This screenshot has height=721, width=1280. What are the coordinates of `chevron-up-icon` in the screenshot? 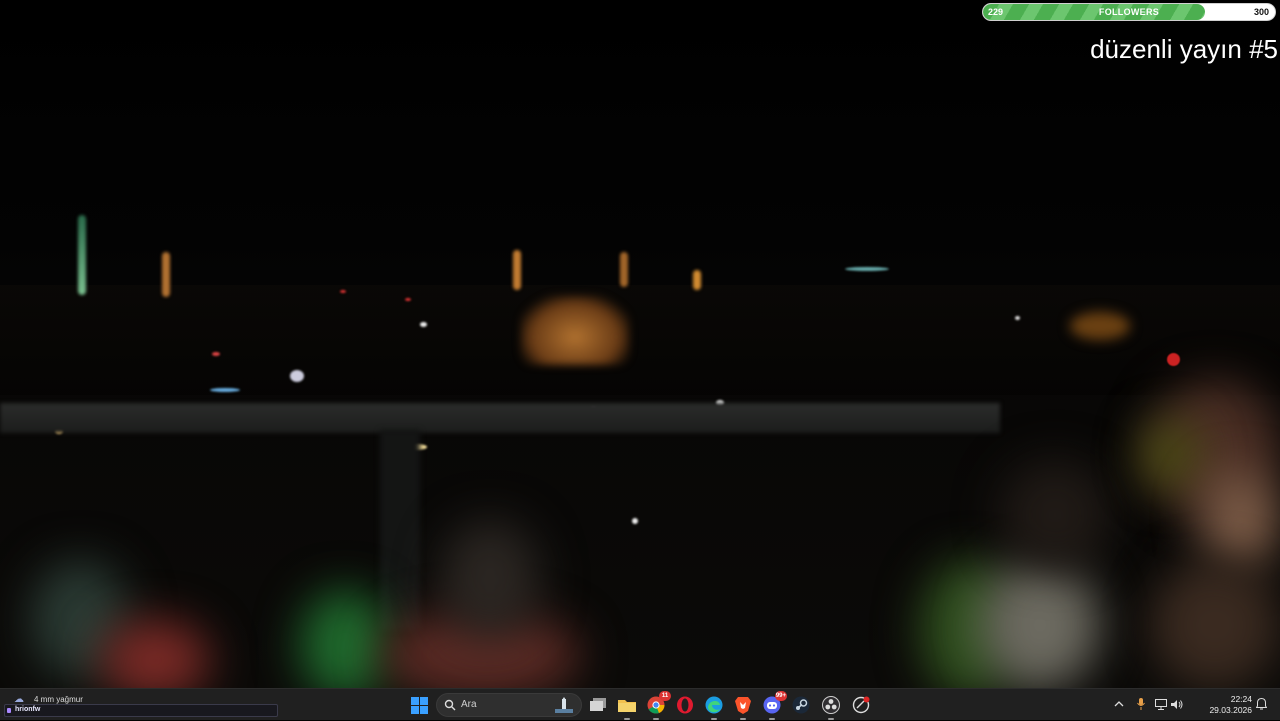 It's located at (1119, 704).